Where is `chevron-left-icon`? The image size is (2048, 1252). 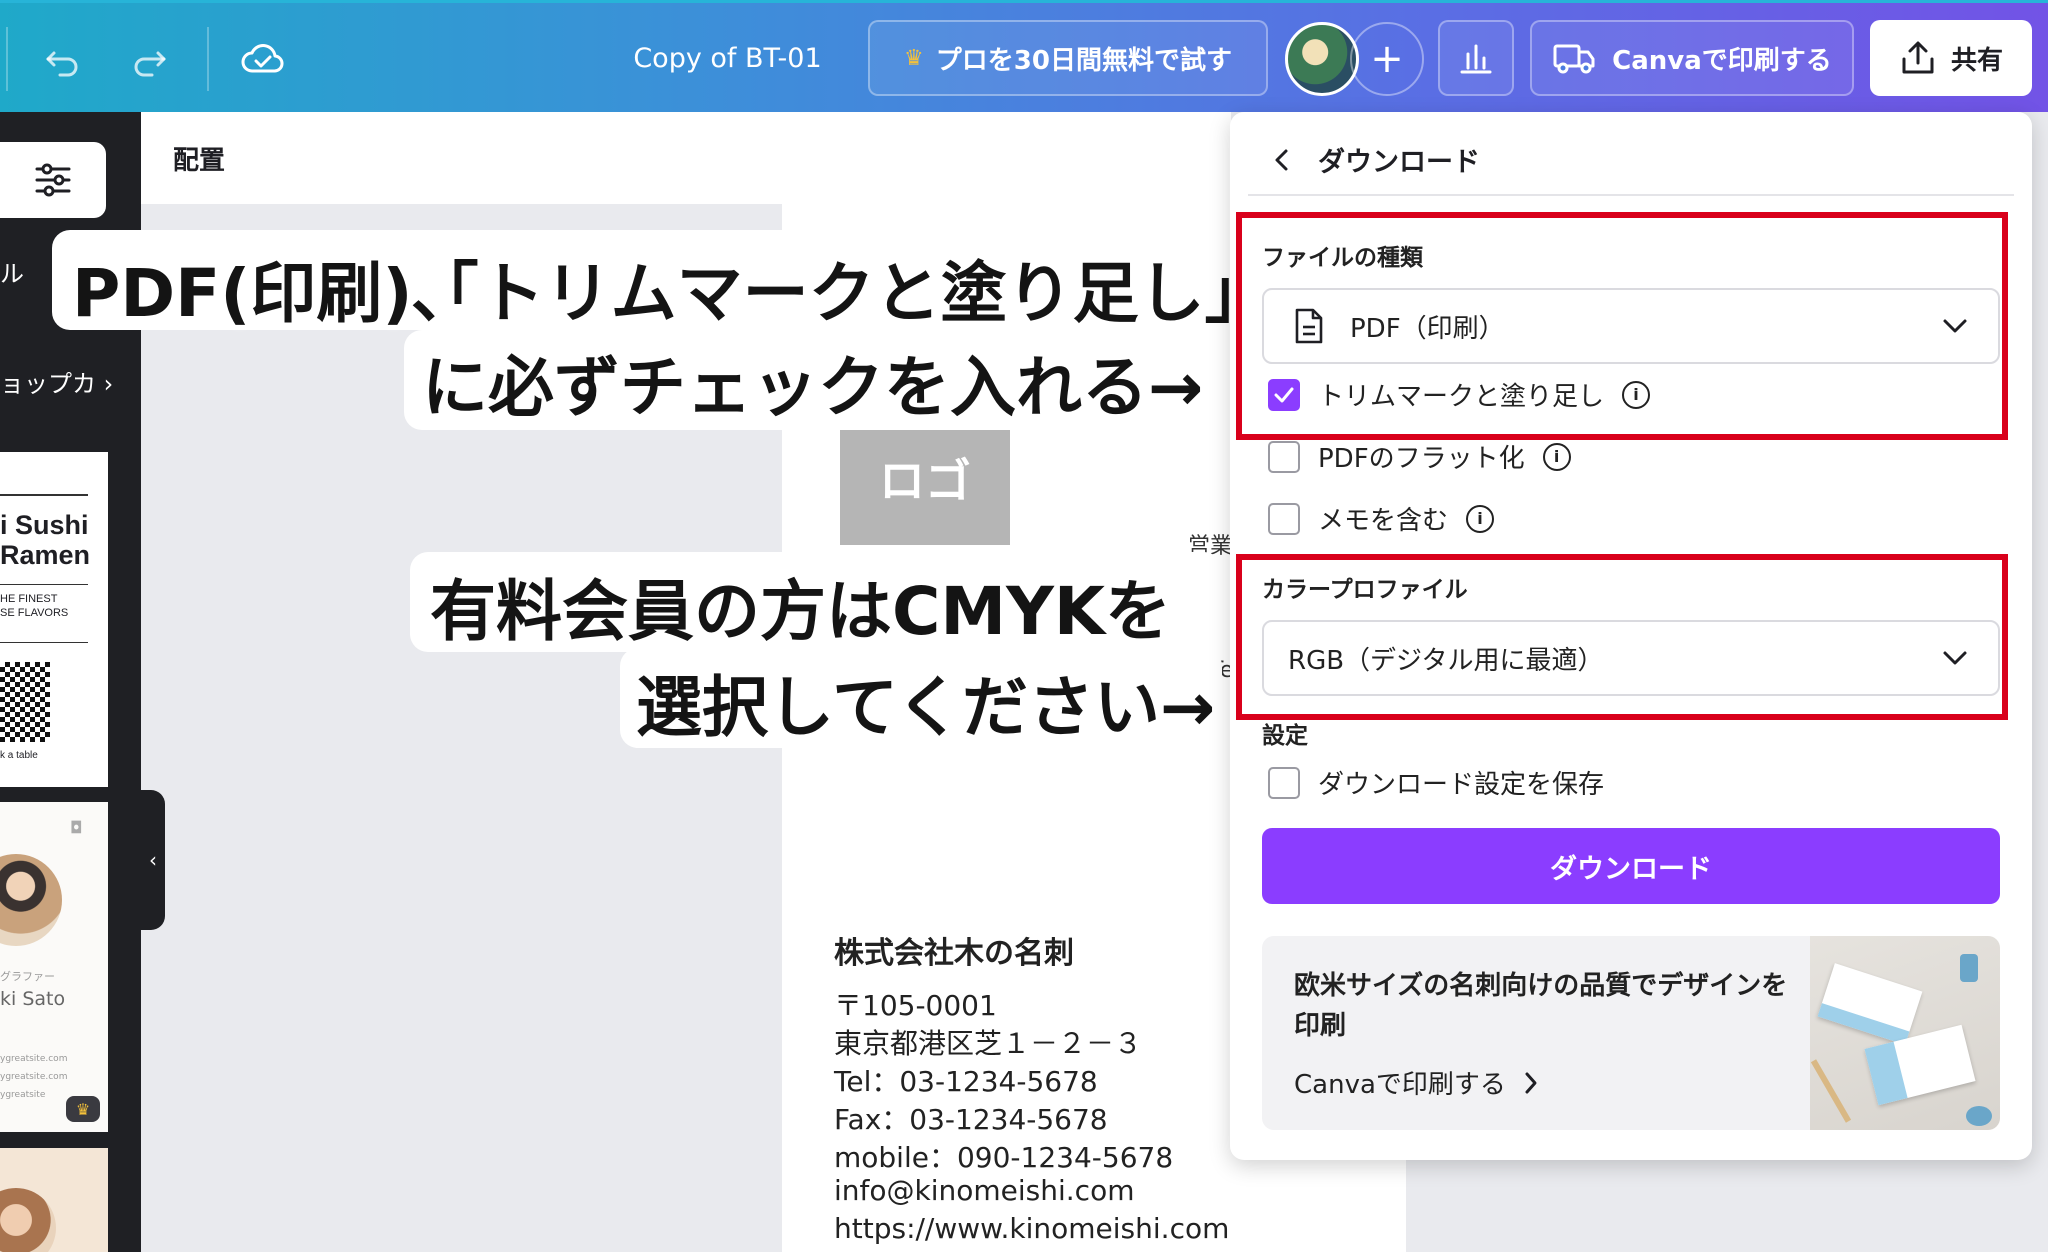
chevron-left-icon is located at coordinates (1281, 160).